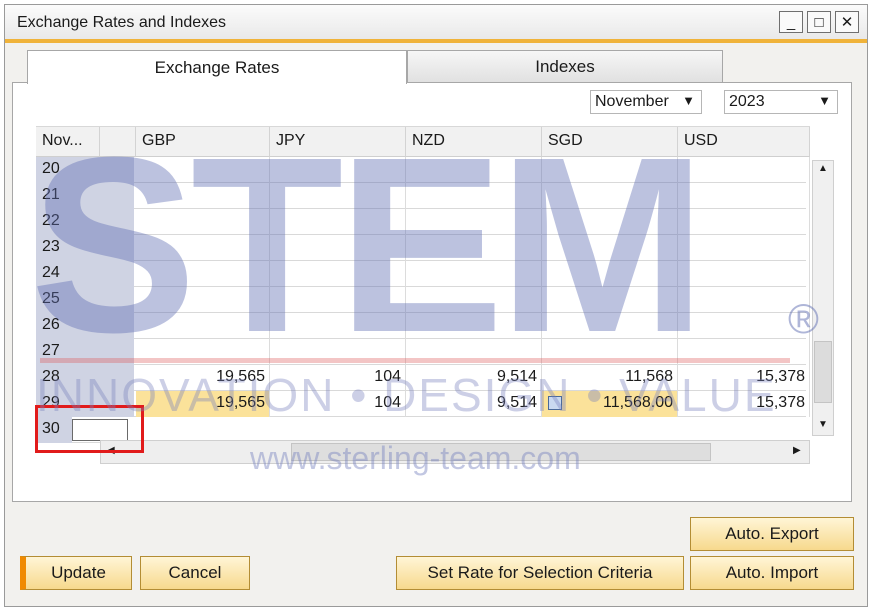 The height and width of the screenshot is (611, 872). What do you see at coordinates (195, 573) in the screenshot?
I see `cancel-button: Cancel` at bounding box center [195, 573].